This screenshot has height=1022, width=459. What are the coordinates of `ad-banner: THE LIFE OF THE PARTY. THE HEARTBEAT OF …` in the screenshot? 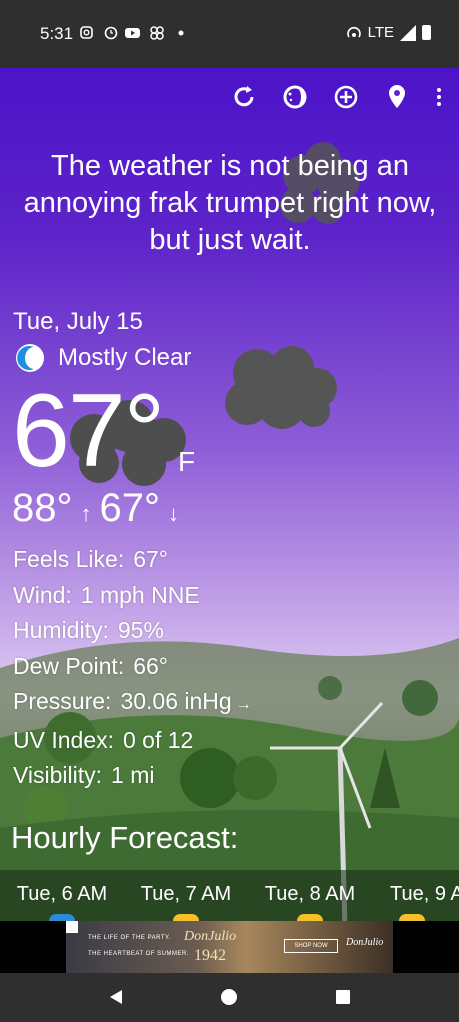 It's located at (229, 947).